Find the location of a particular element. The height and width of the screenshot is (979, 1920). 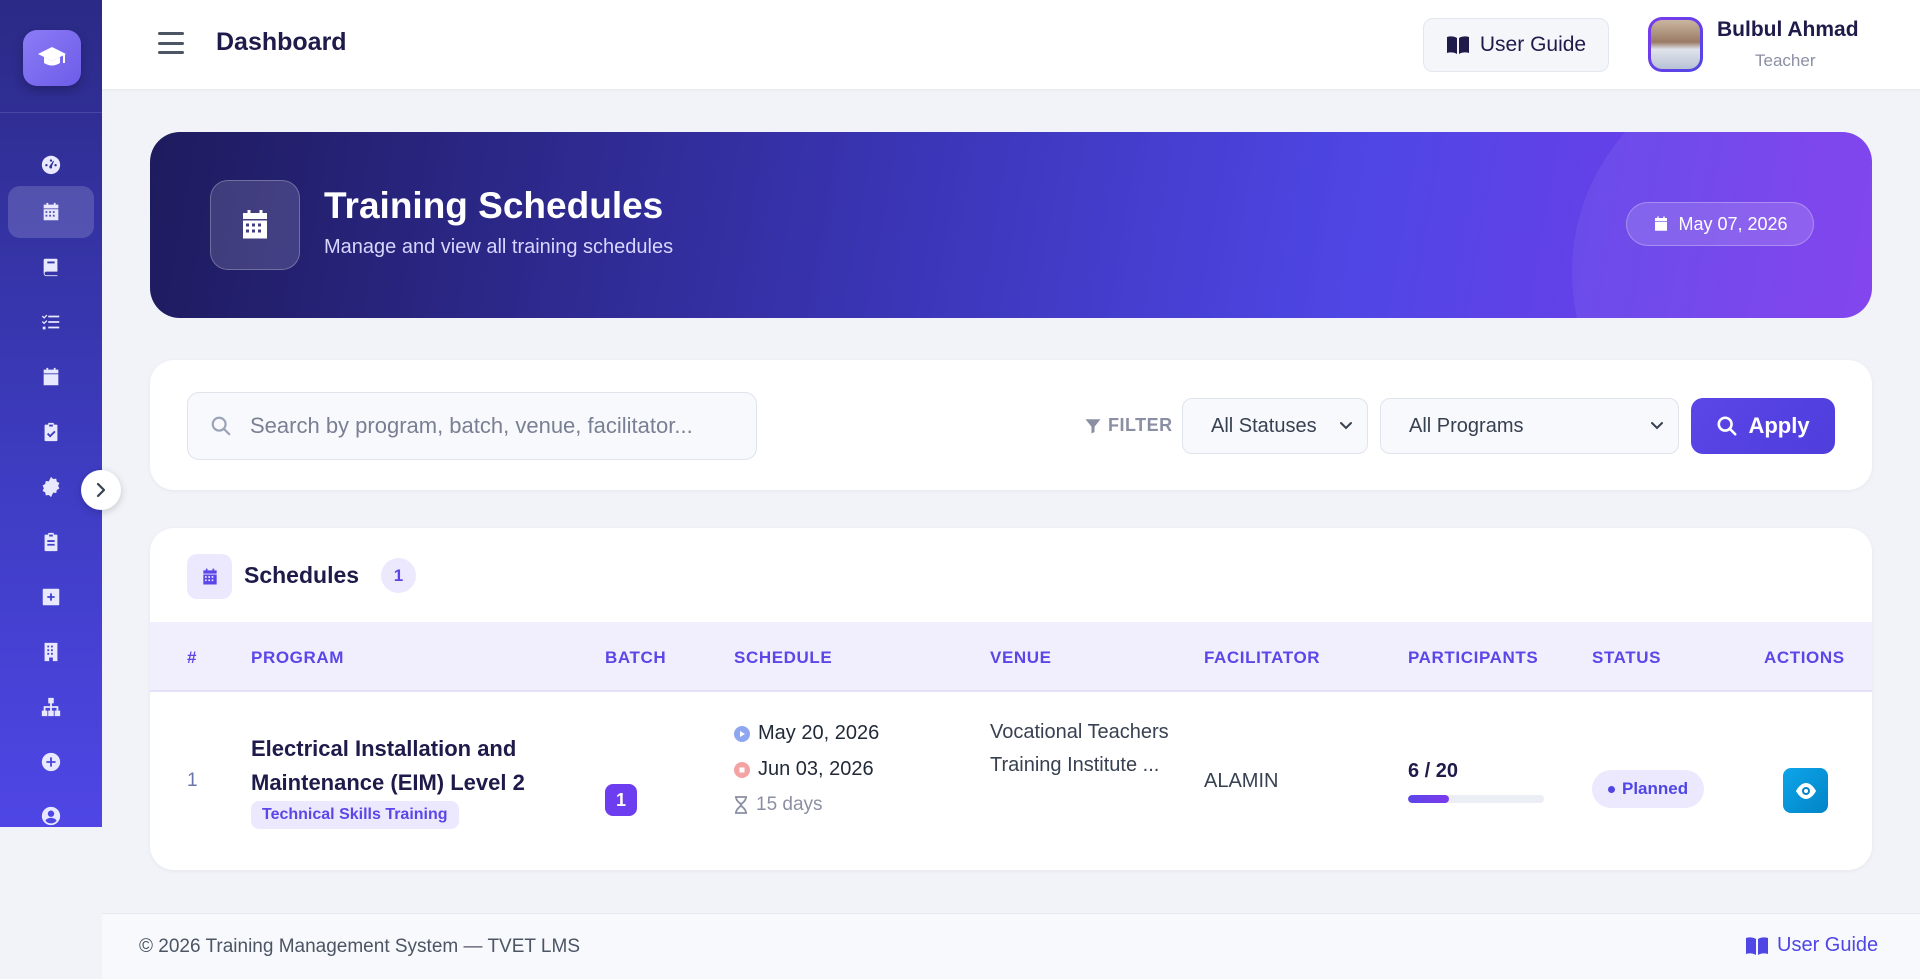

menu-icon is located at coordinates (171, 43).